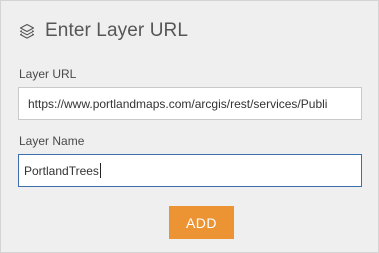  Describe the element at coordinates (117, 30) in the screenshot. I see `panel-title: Enter Layer URL` at that location.